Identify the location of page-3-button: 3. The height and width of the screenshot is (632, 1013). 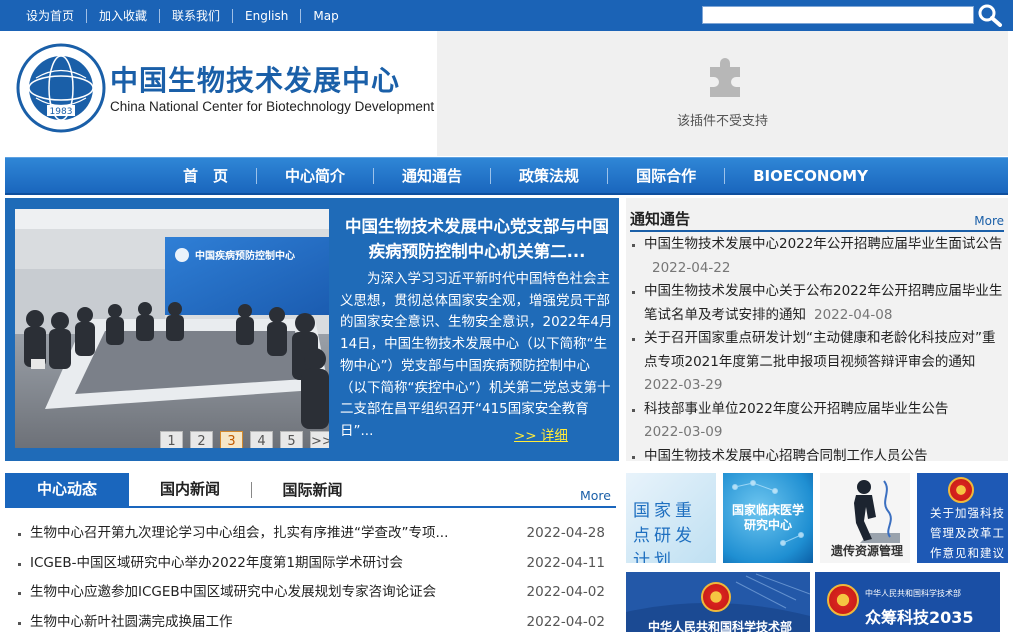
(231, 439).